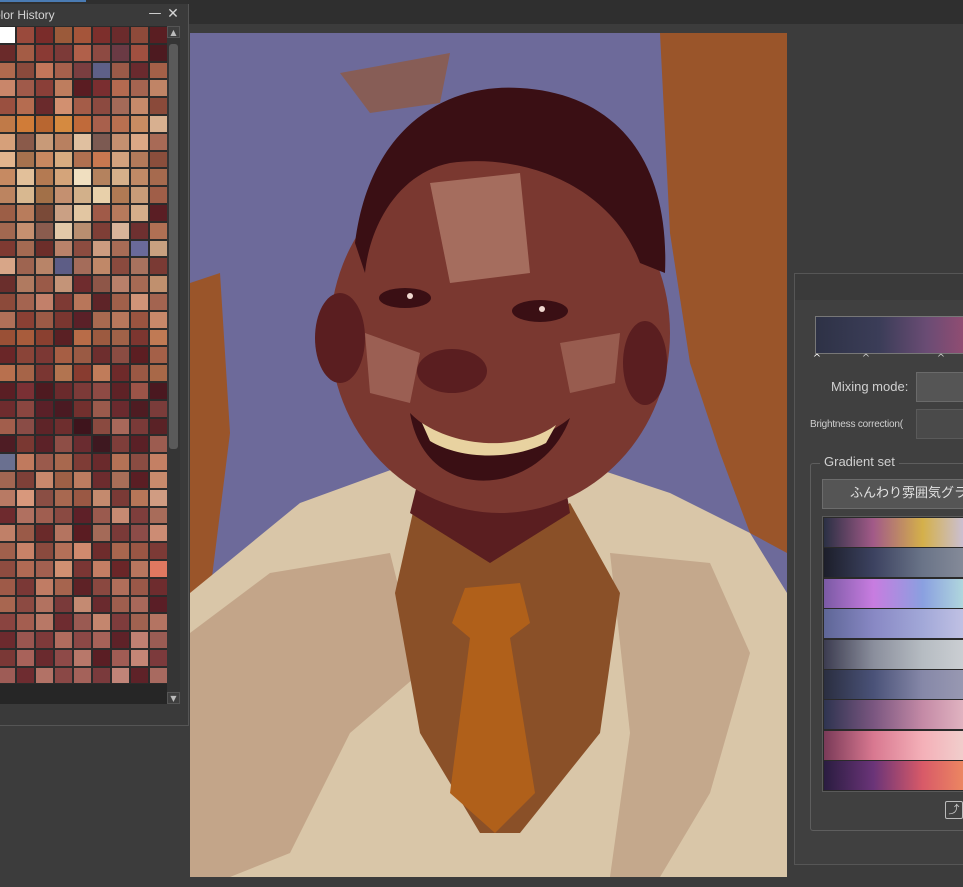  Describe the element at coordinates (173, 14) in the screenshot. I see `close-icon: ✕` at that location.